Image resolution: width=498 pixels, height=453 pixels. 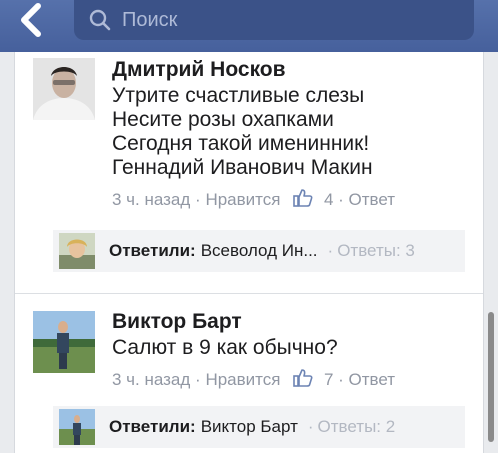 What do you see at coordinates (31, 20) in the screenshot?
I see `back-chevron-icon` at bounding box center [31, 20].